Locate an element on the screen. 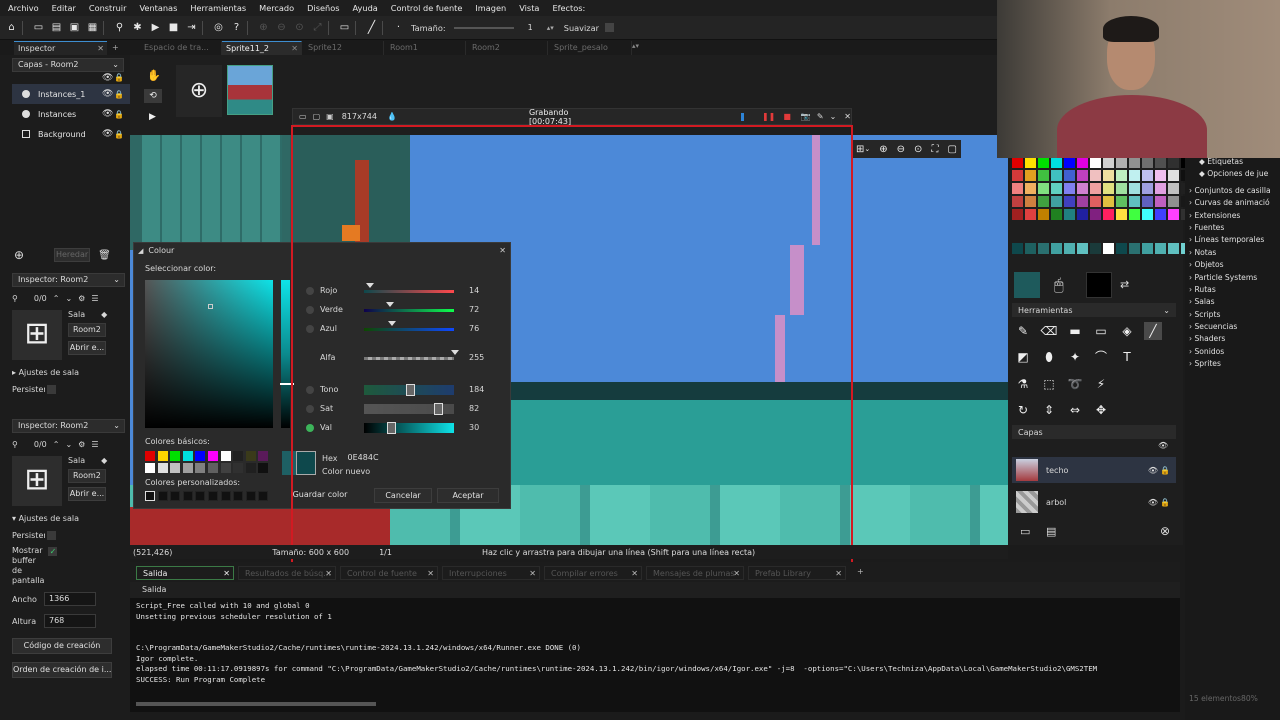 Image resolution: width=1280 pixels, height=720 pixels. zoom-out-icon: ⊖ is located at coordinates (901, 149).